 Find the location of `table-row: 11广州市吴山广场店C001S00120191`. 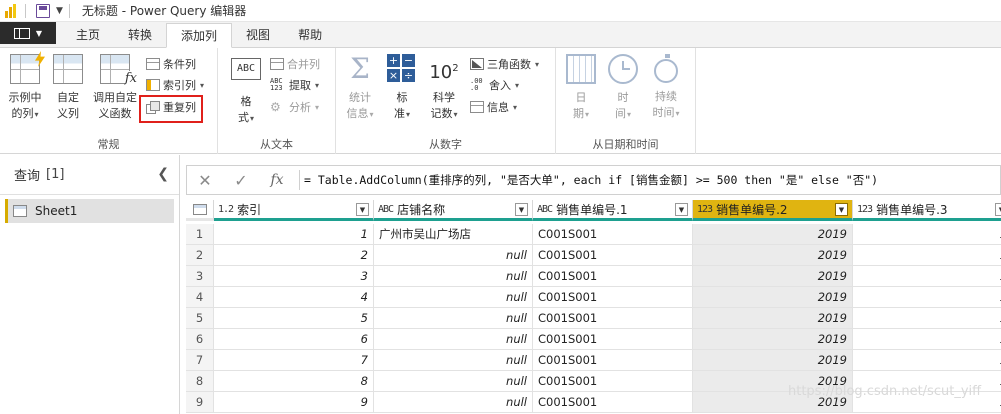

table-row: 11广州市吴山广场店C001S00120191 is located at coordinates (593, 234).